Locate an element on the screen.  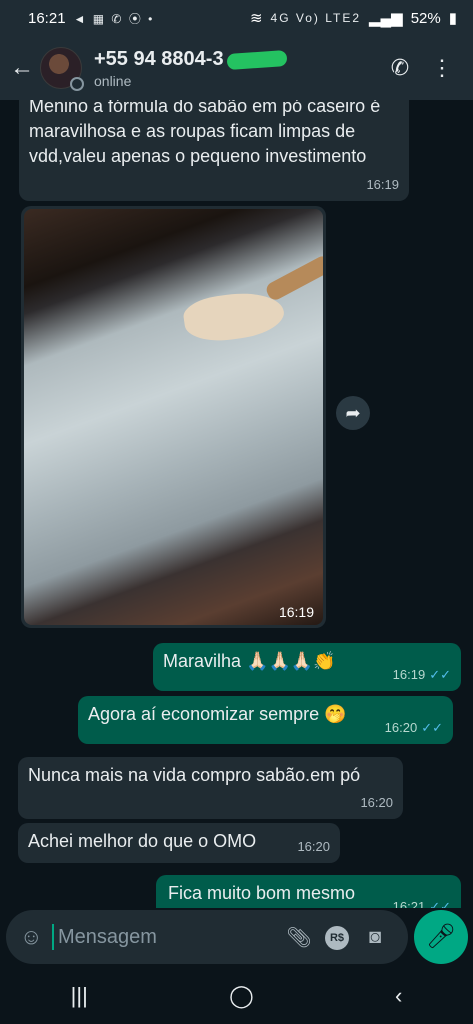
network-indicator: 4G Vo) LTE2 is located at coordinates (315, 18).